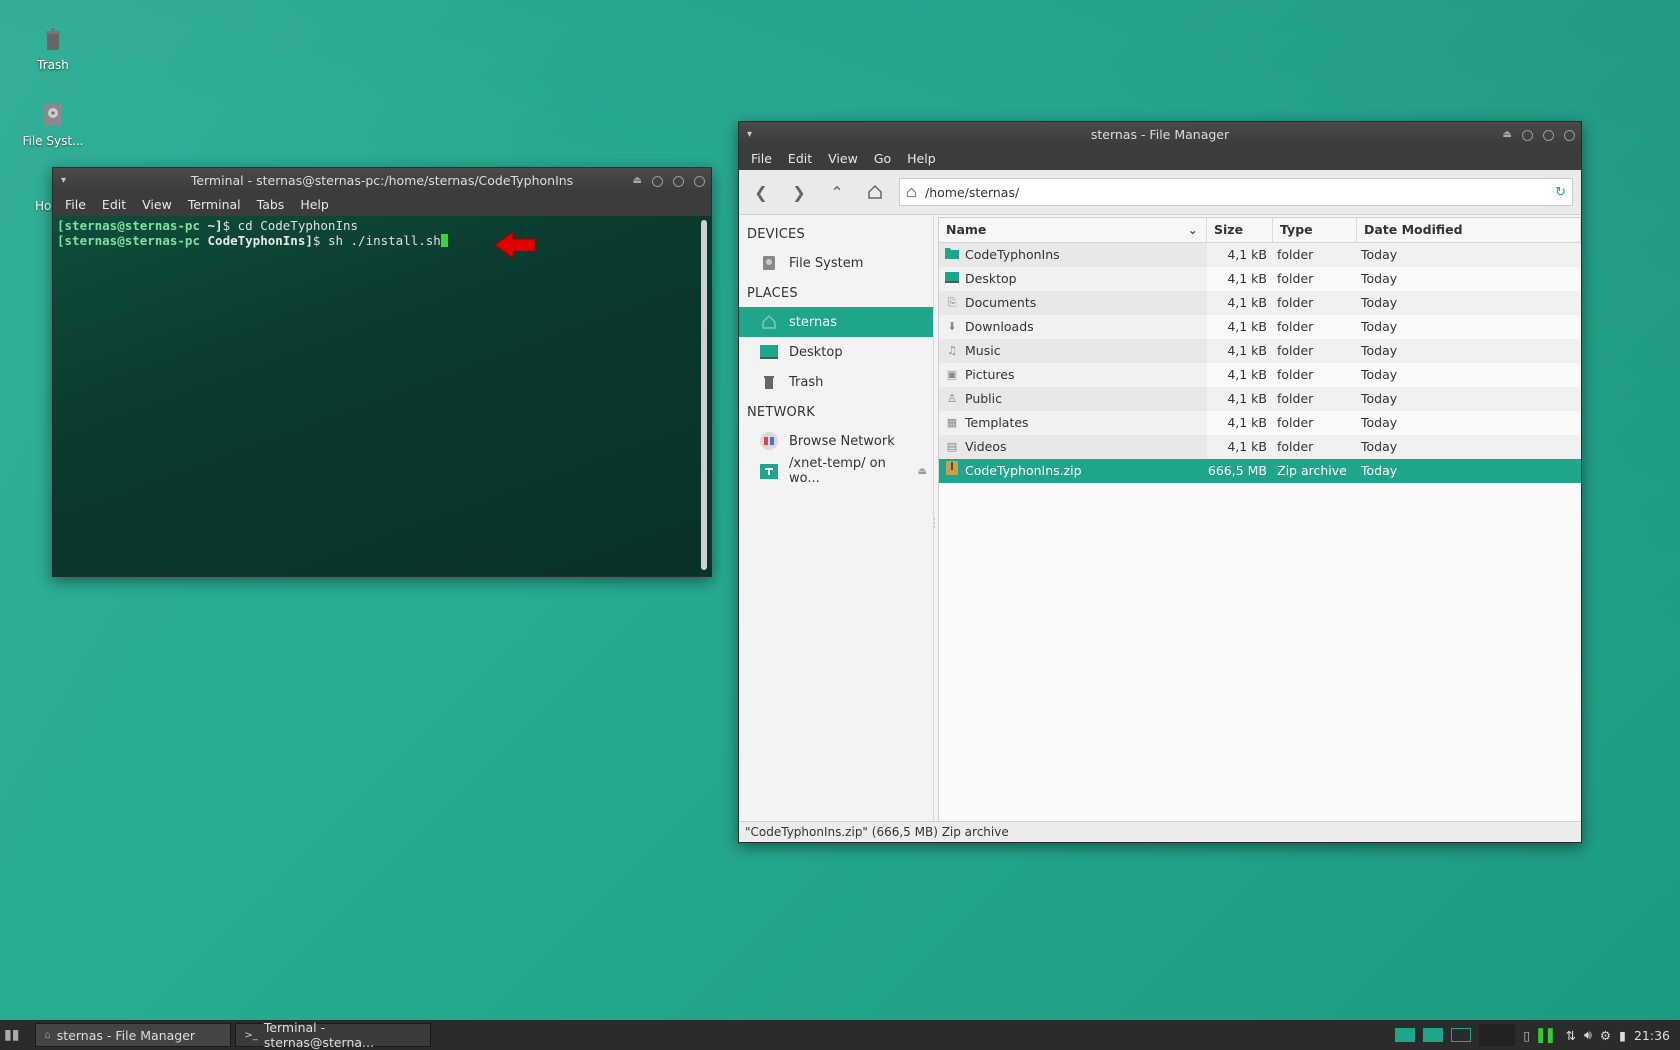 The image size is (1680, 1050). What do you see at coordinates (251, 1035) in the screenshot?
I see `terminal-icon: >_` at bounding box center [251, 1035].